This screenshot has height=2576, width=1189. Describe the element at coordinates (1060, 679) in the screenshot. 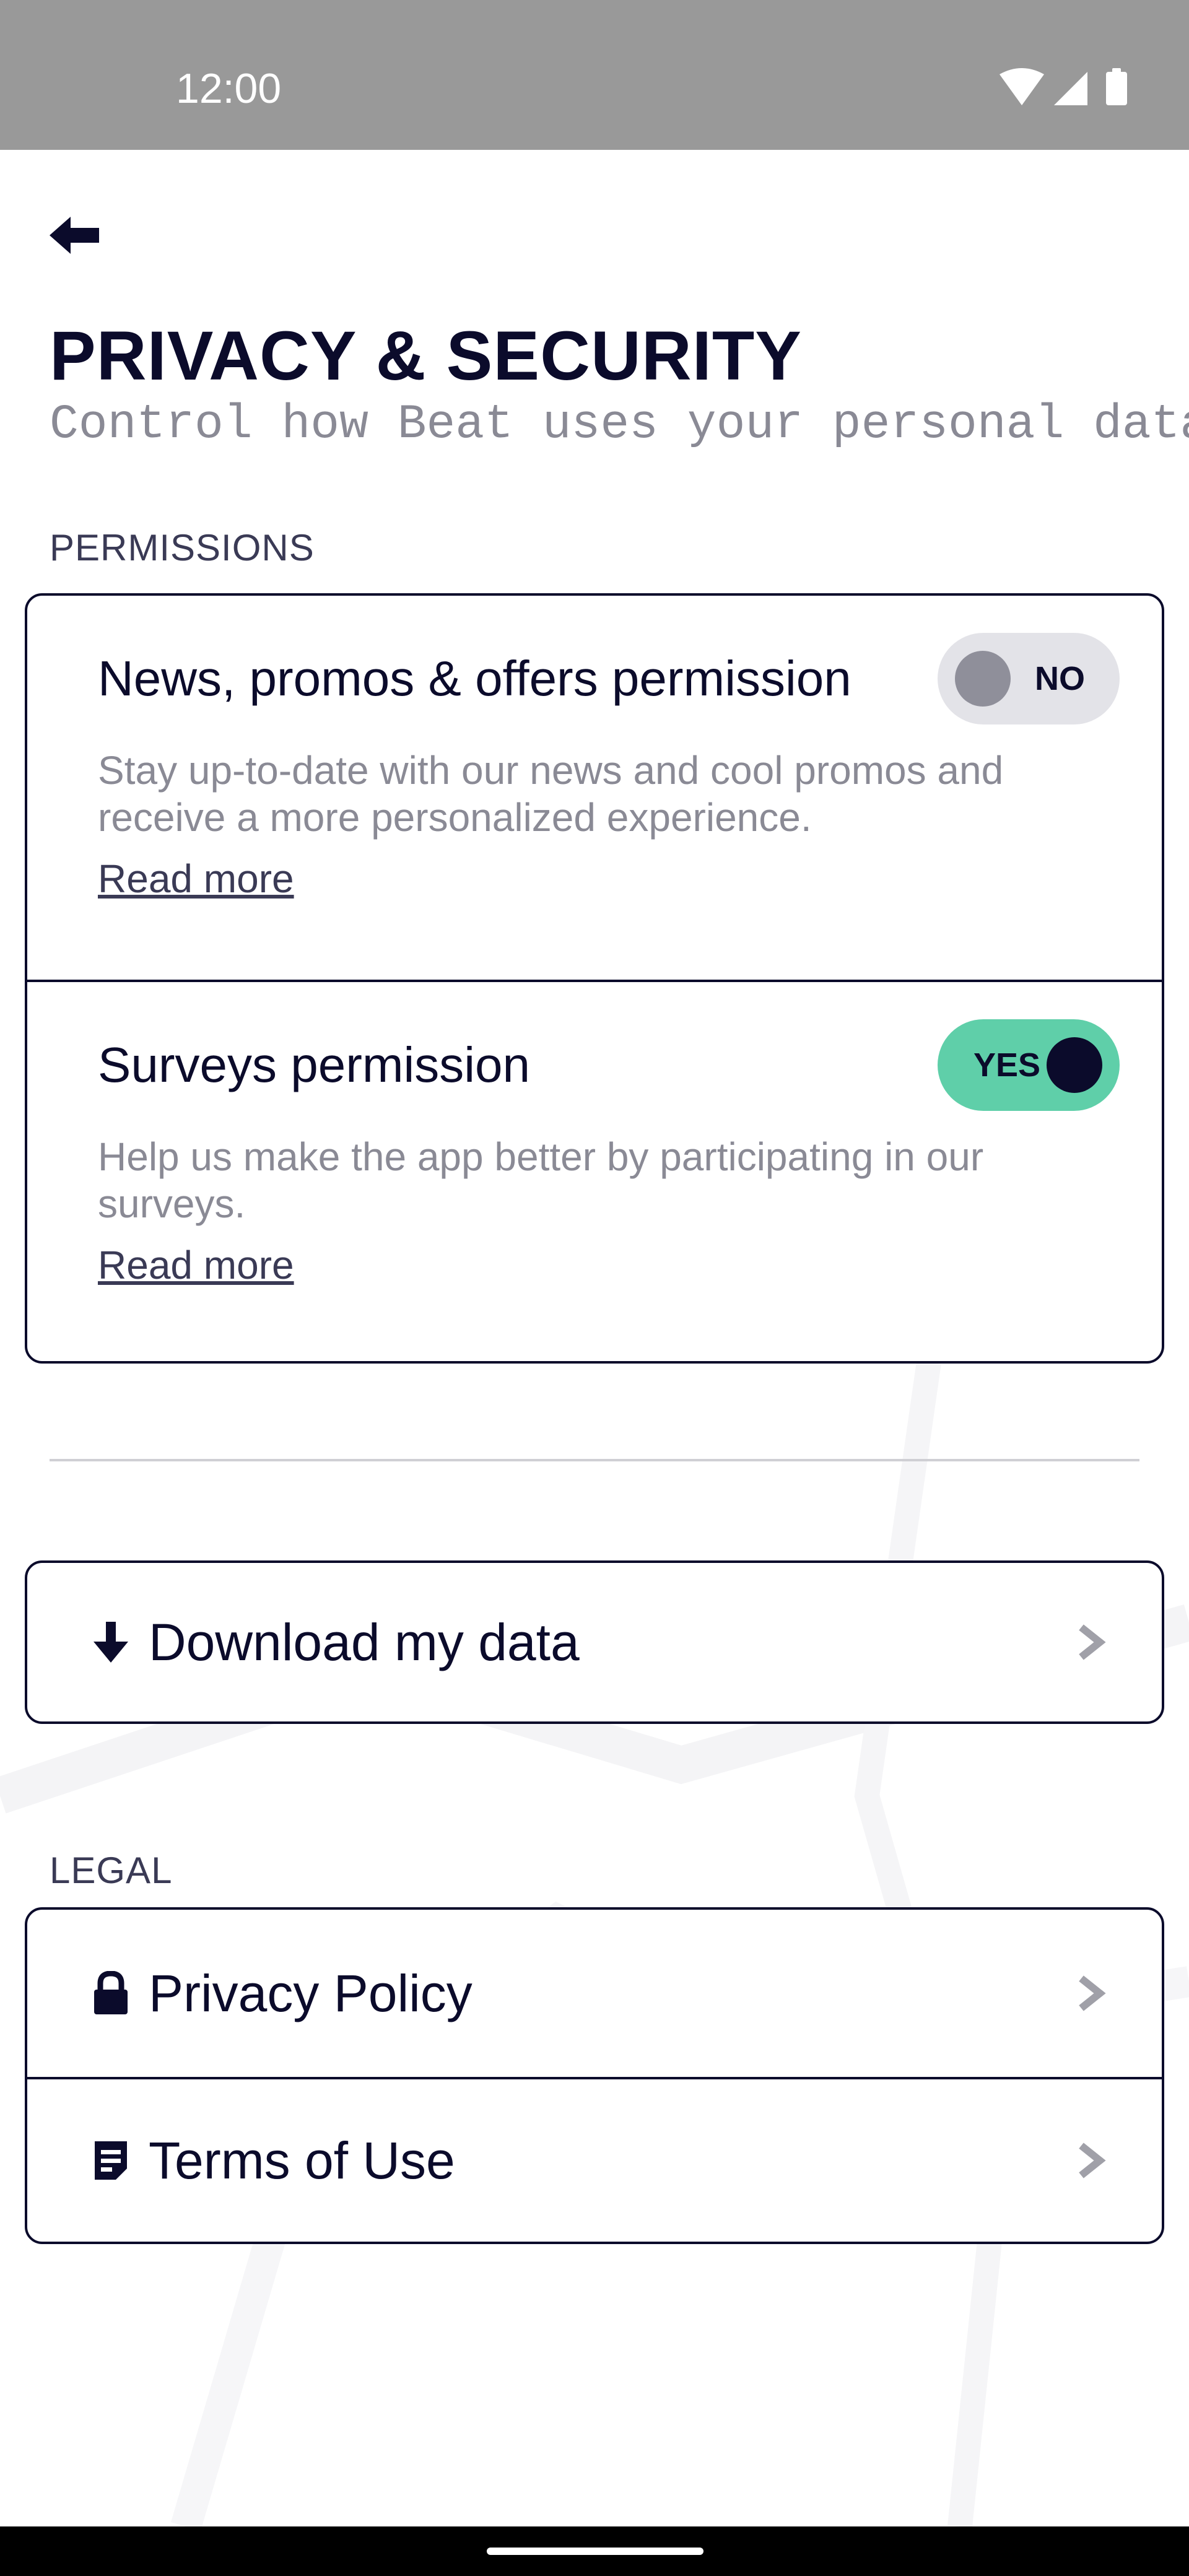

I see `toggle-label: NO` at that location.